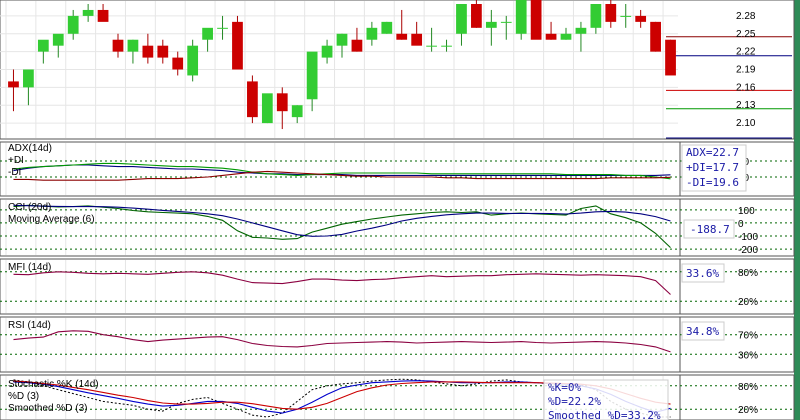  I want to click on stoch-callout-k: %K=0%, so click(564, 387).